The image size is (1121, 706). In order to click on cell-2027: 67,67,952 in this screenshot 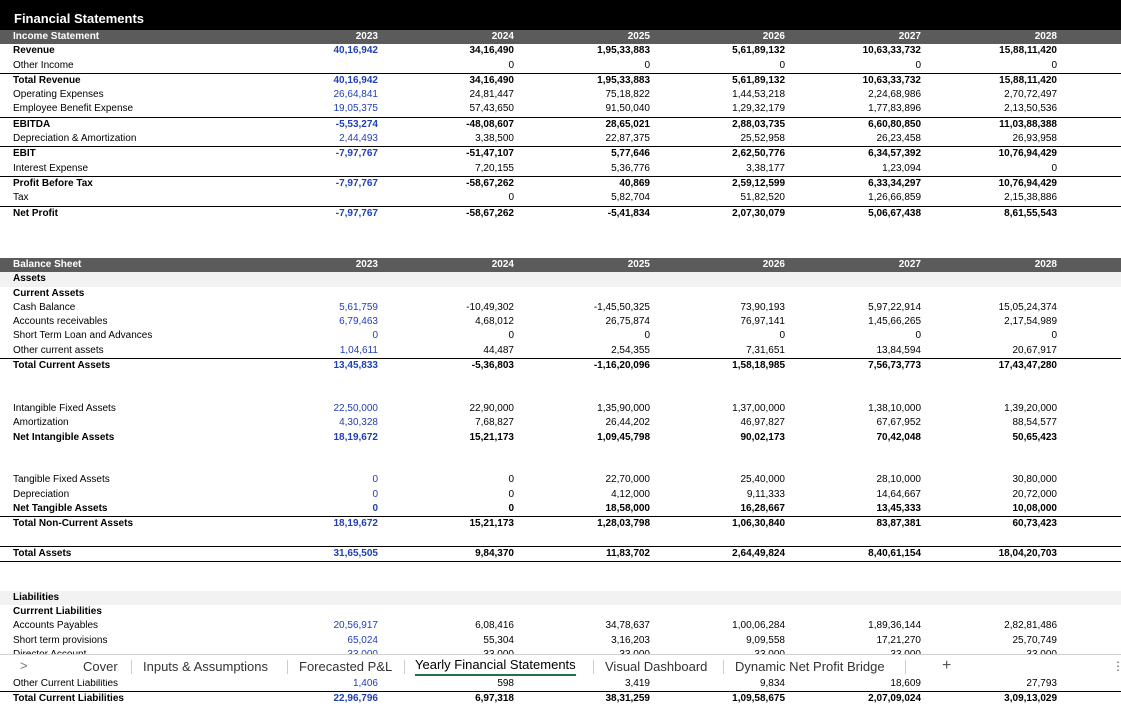, I will do `click(861, 423)`.